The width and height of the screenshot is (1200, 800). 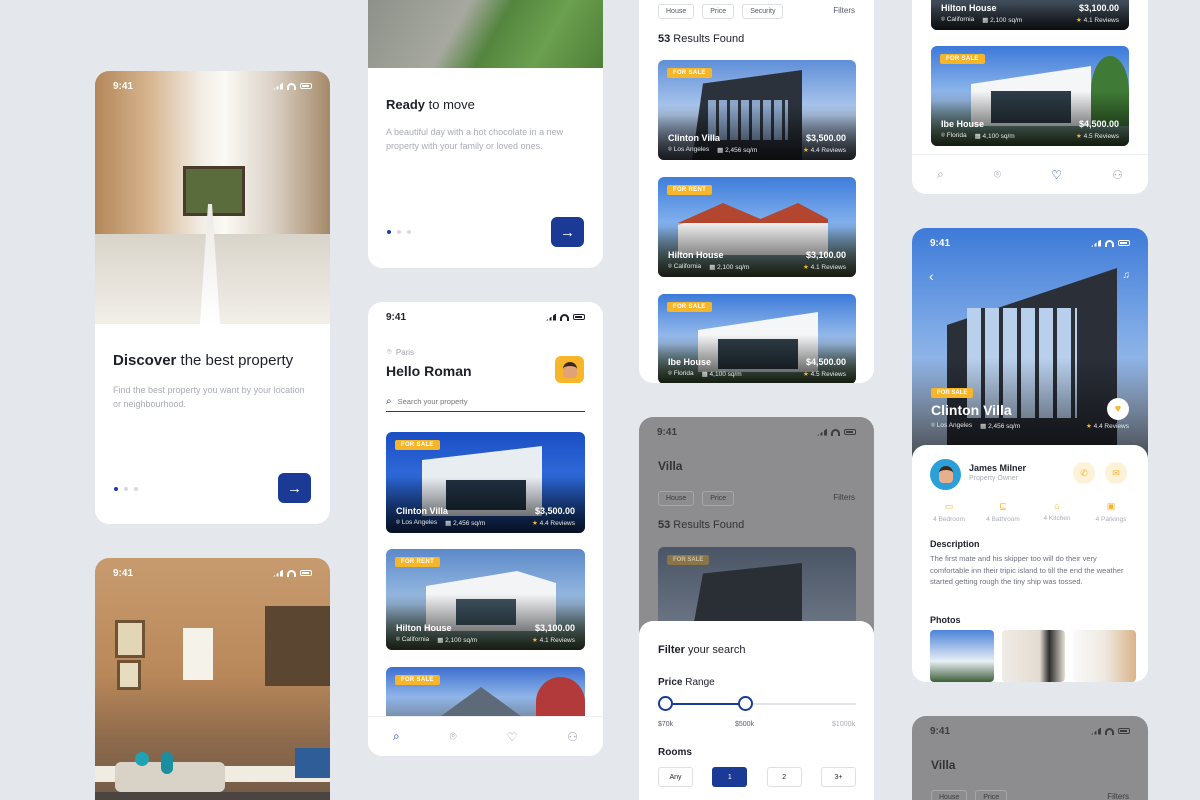 What do you see at coordinates (1003, 506) in the screenshot?
I see `bath-icon: ⊑` at bounding box center [1003, 506].